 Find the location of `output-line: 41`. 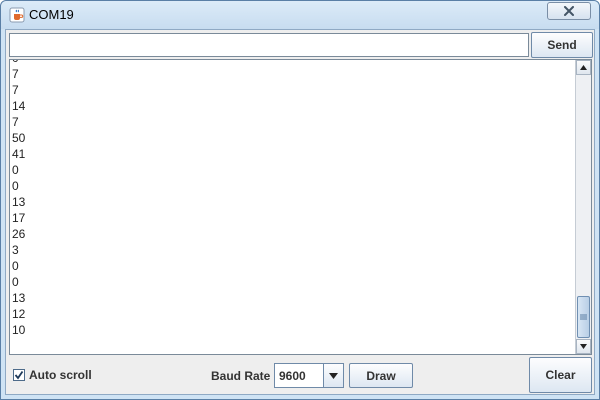

output-line: 41 is located at coordinates (19, 154).